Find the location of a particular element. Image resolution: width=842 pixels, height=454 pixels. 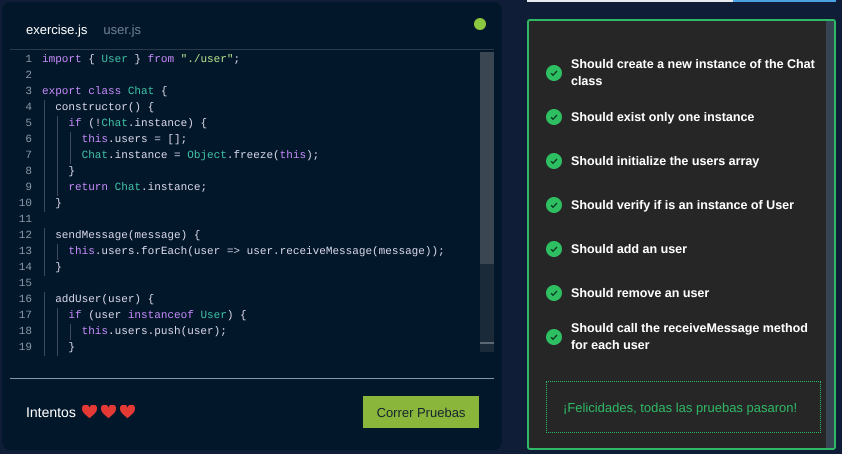

test-label: Should verify if is an instance of User is located at coordinates (683, 205).